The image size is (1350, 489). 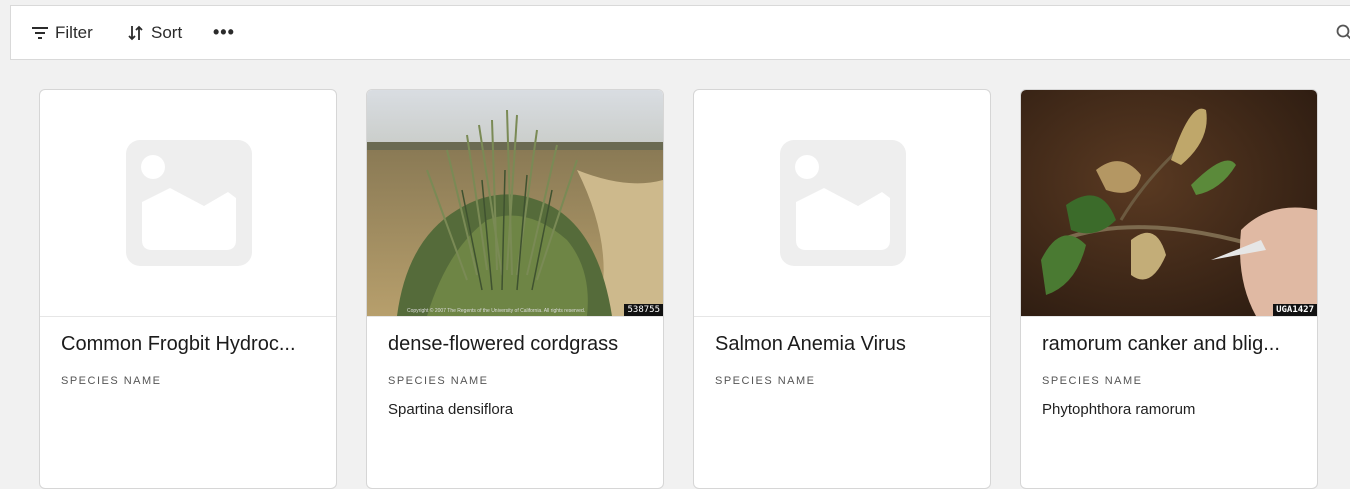 I want to click on filter-icon, so click(x=40, y=32).